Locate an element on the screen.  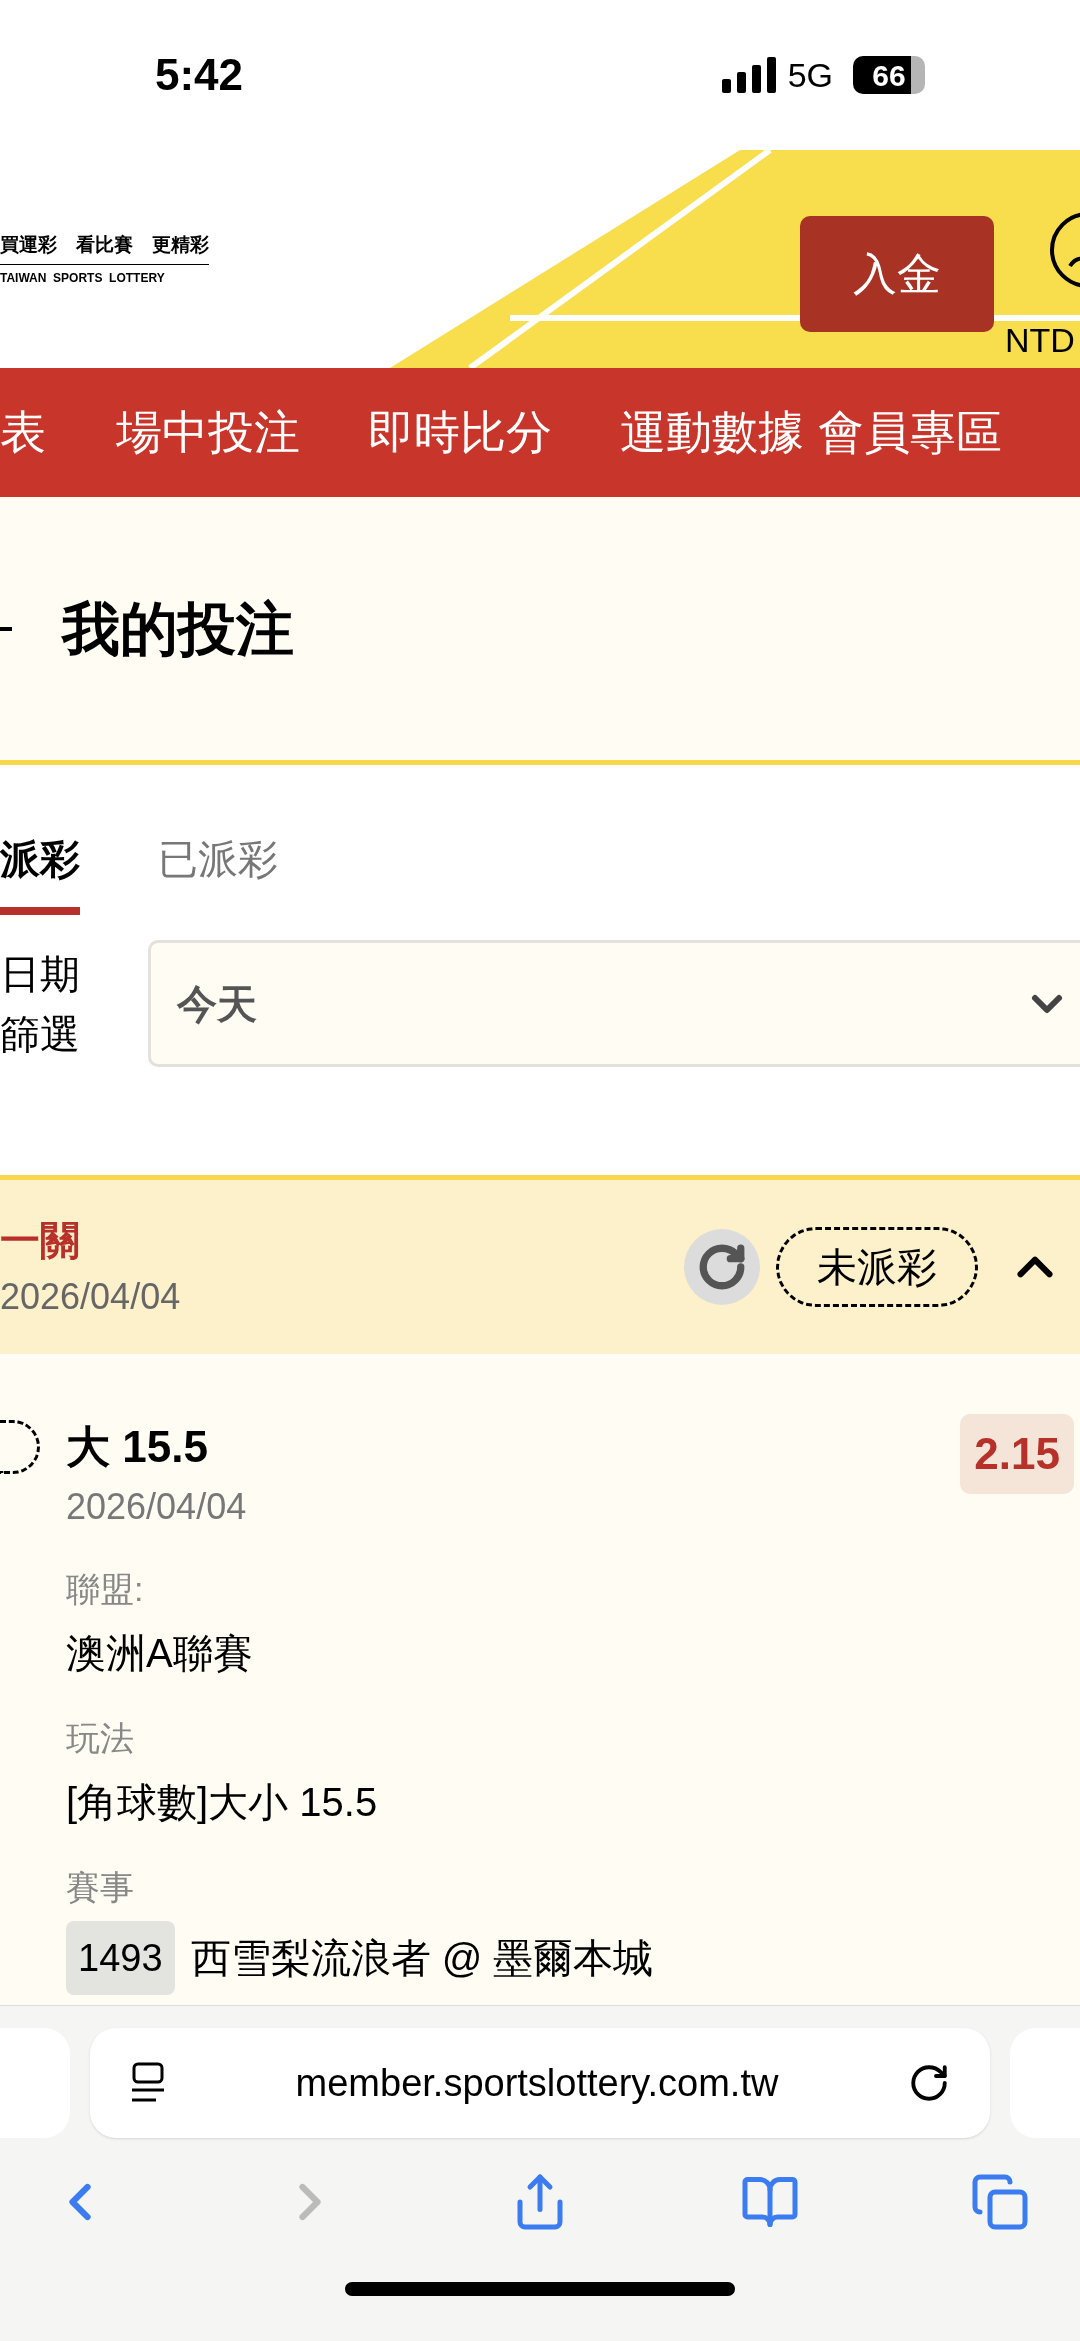
field-value: [角球數]大小 15.5 is located at coordinates (222, 1802).